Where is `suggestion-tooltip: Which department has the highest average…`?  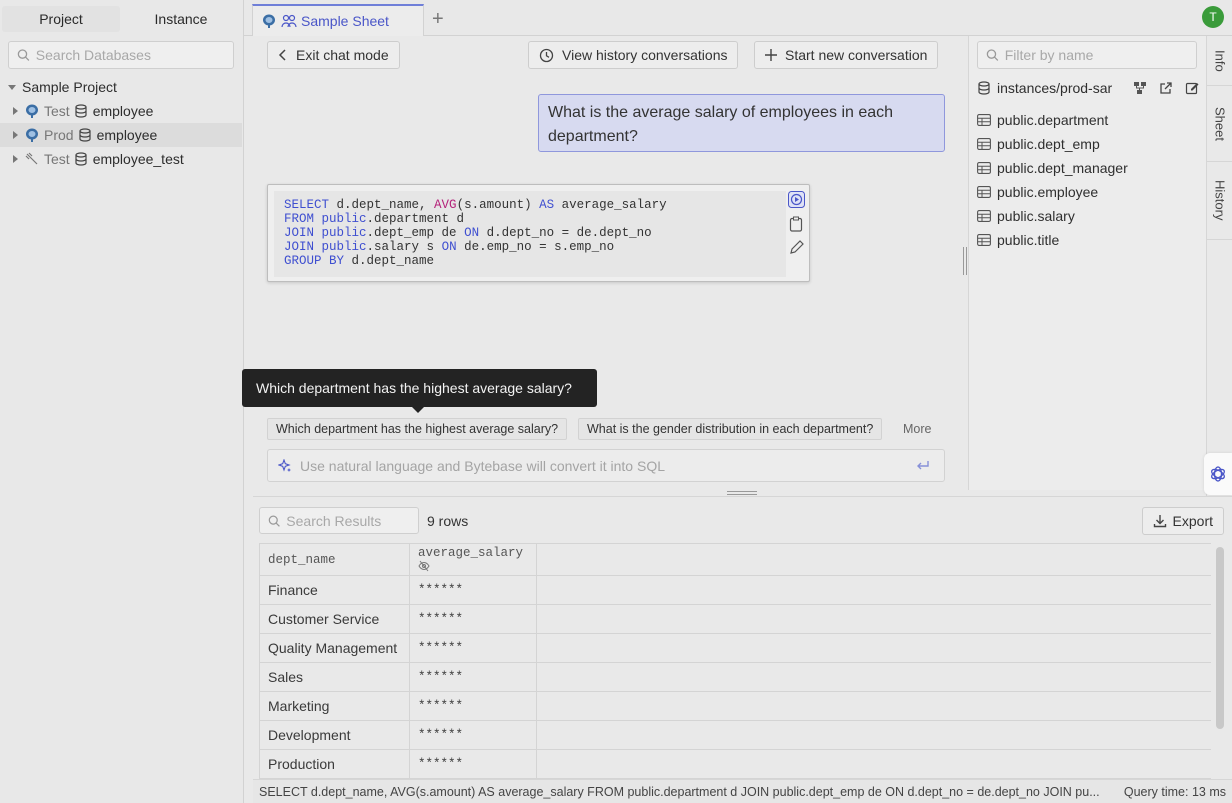 suggestion-tooltip: Which department has the highest average… is located at coordinates (419, 391).